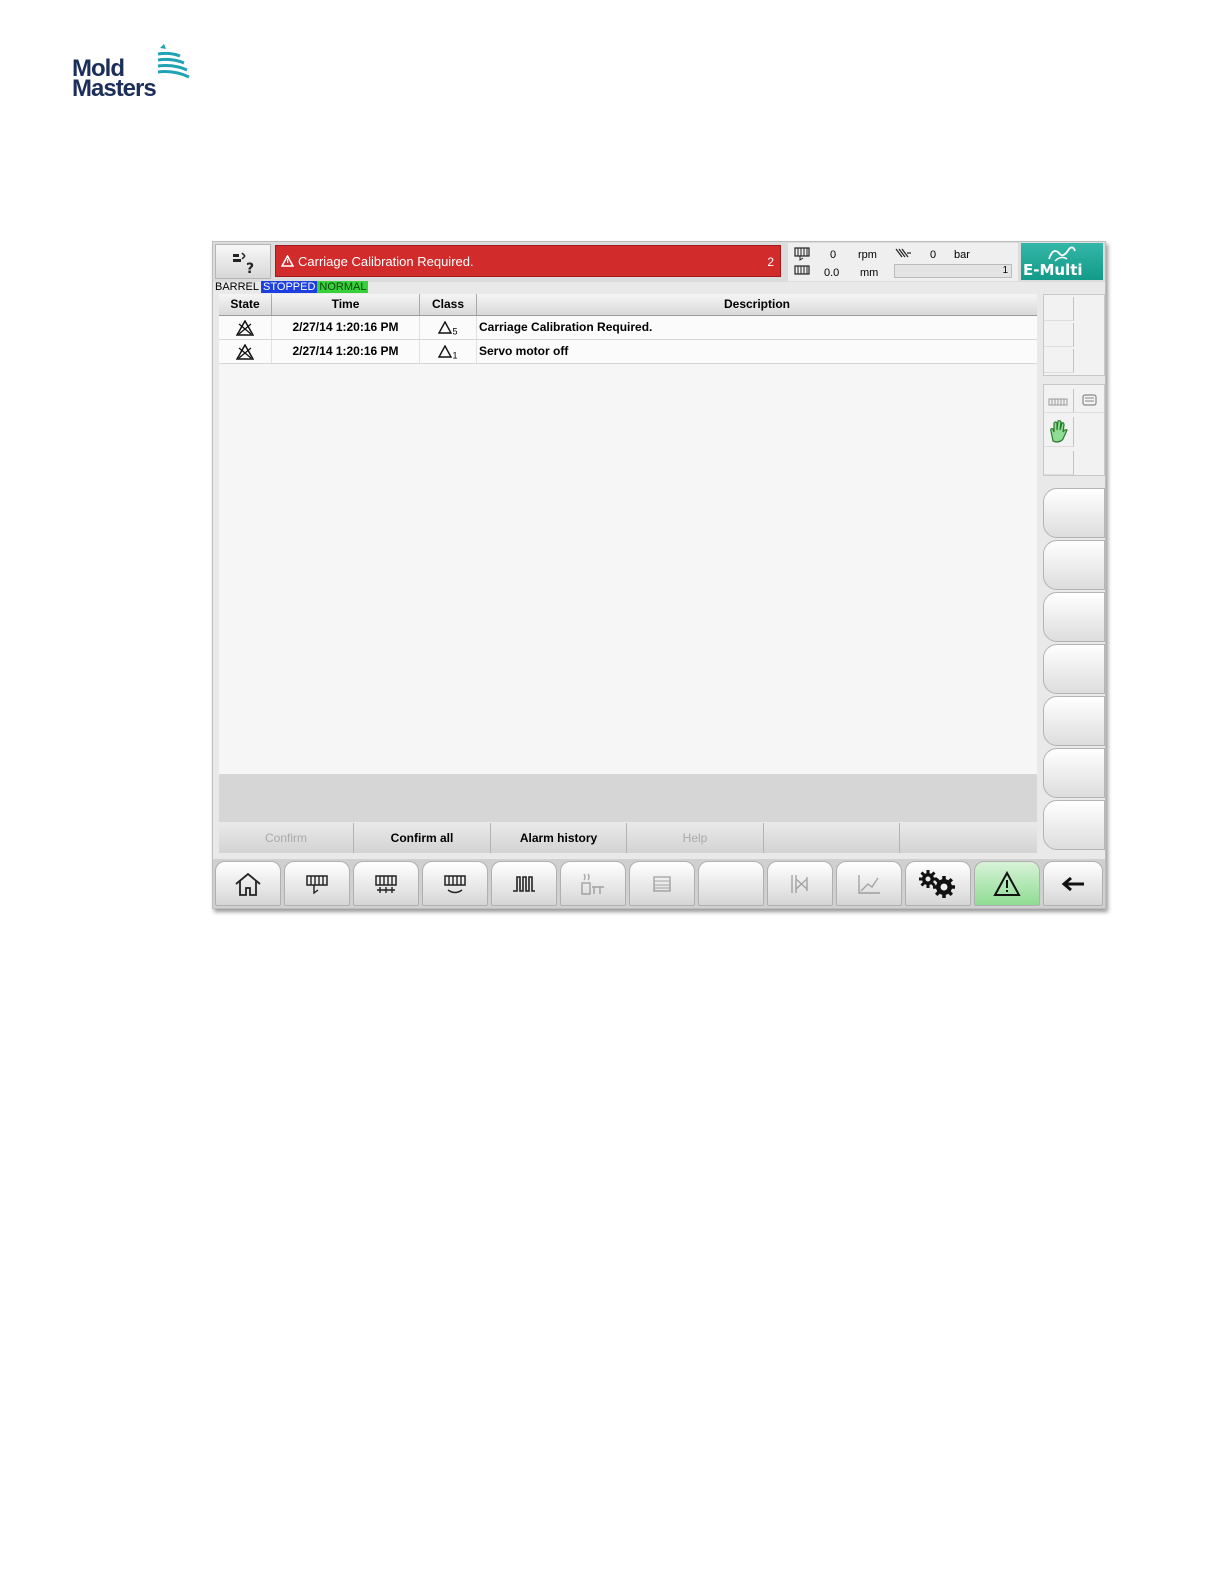  What do you see at coordinates (933, 255) in the screenshot?
I see `pressure-value: 0` at bounding box center [933, 255].